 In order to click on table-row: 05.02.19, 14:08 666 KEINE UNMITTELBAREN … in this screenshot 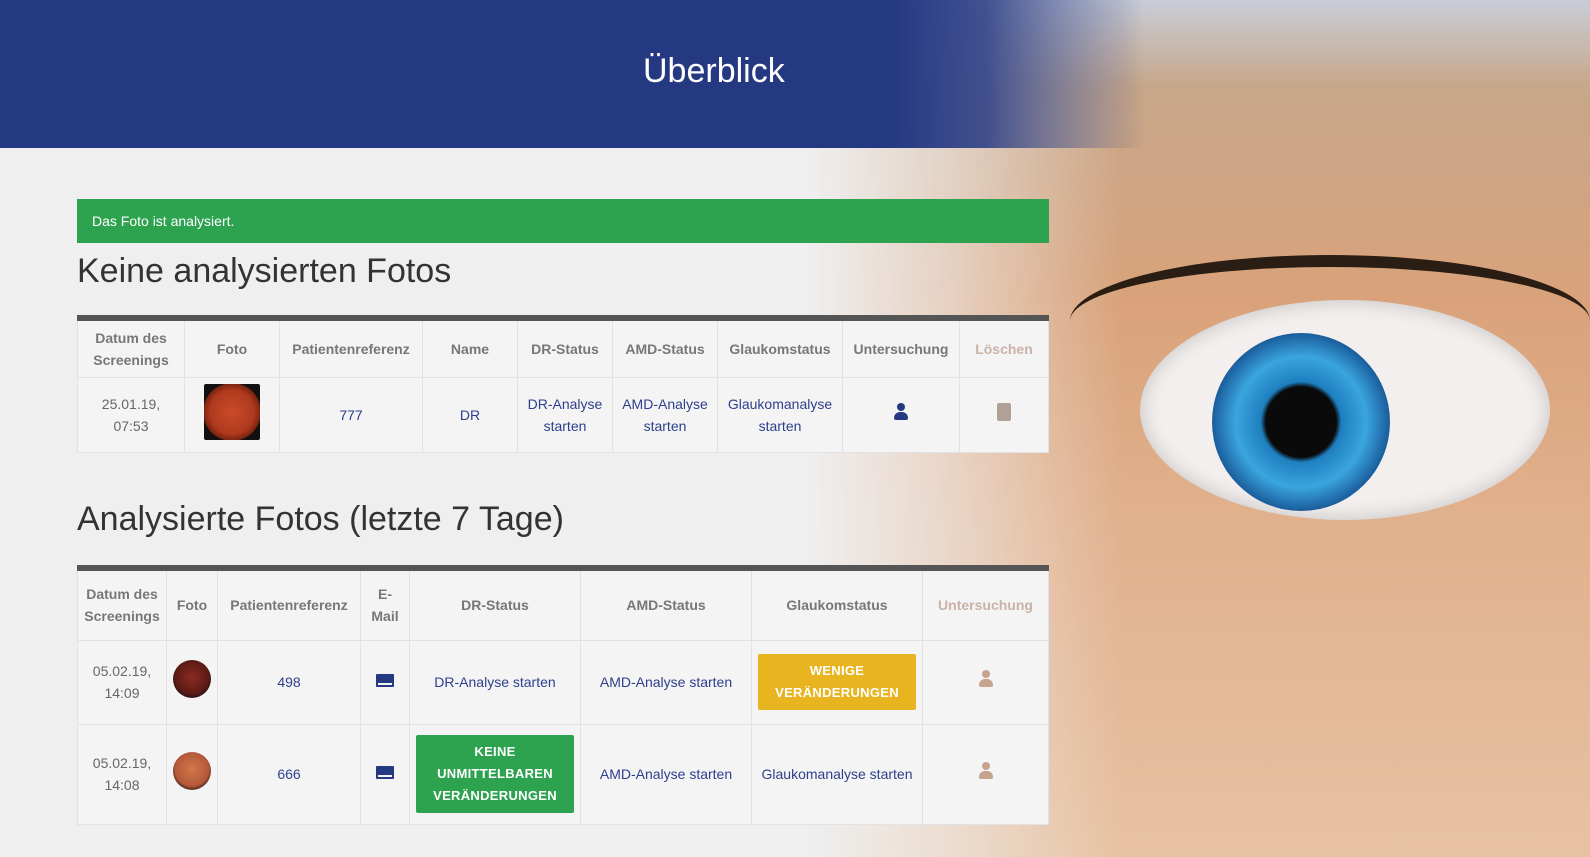, I will do `click(563, 774)`.